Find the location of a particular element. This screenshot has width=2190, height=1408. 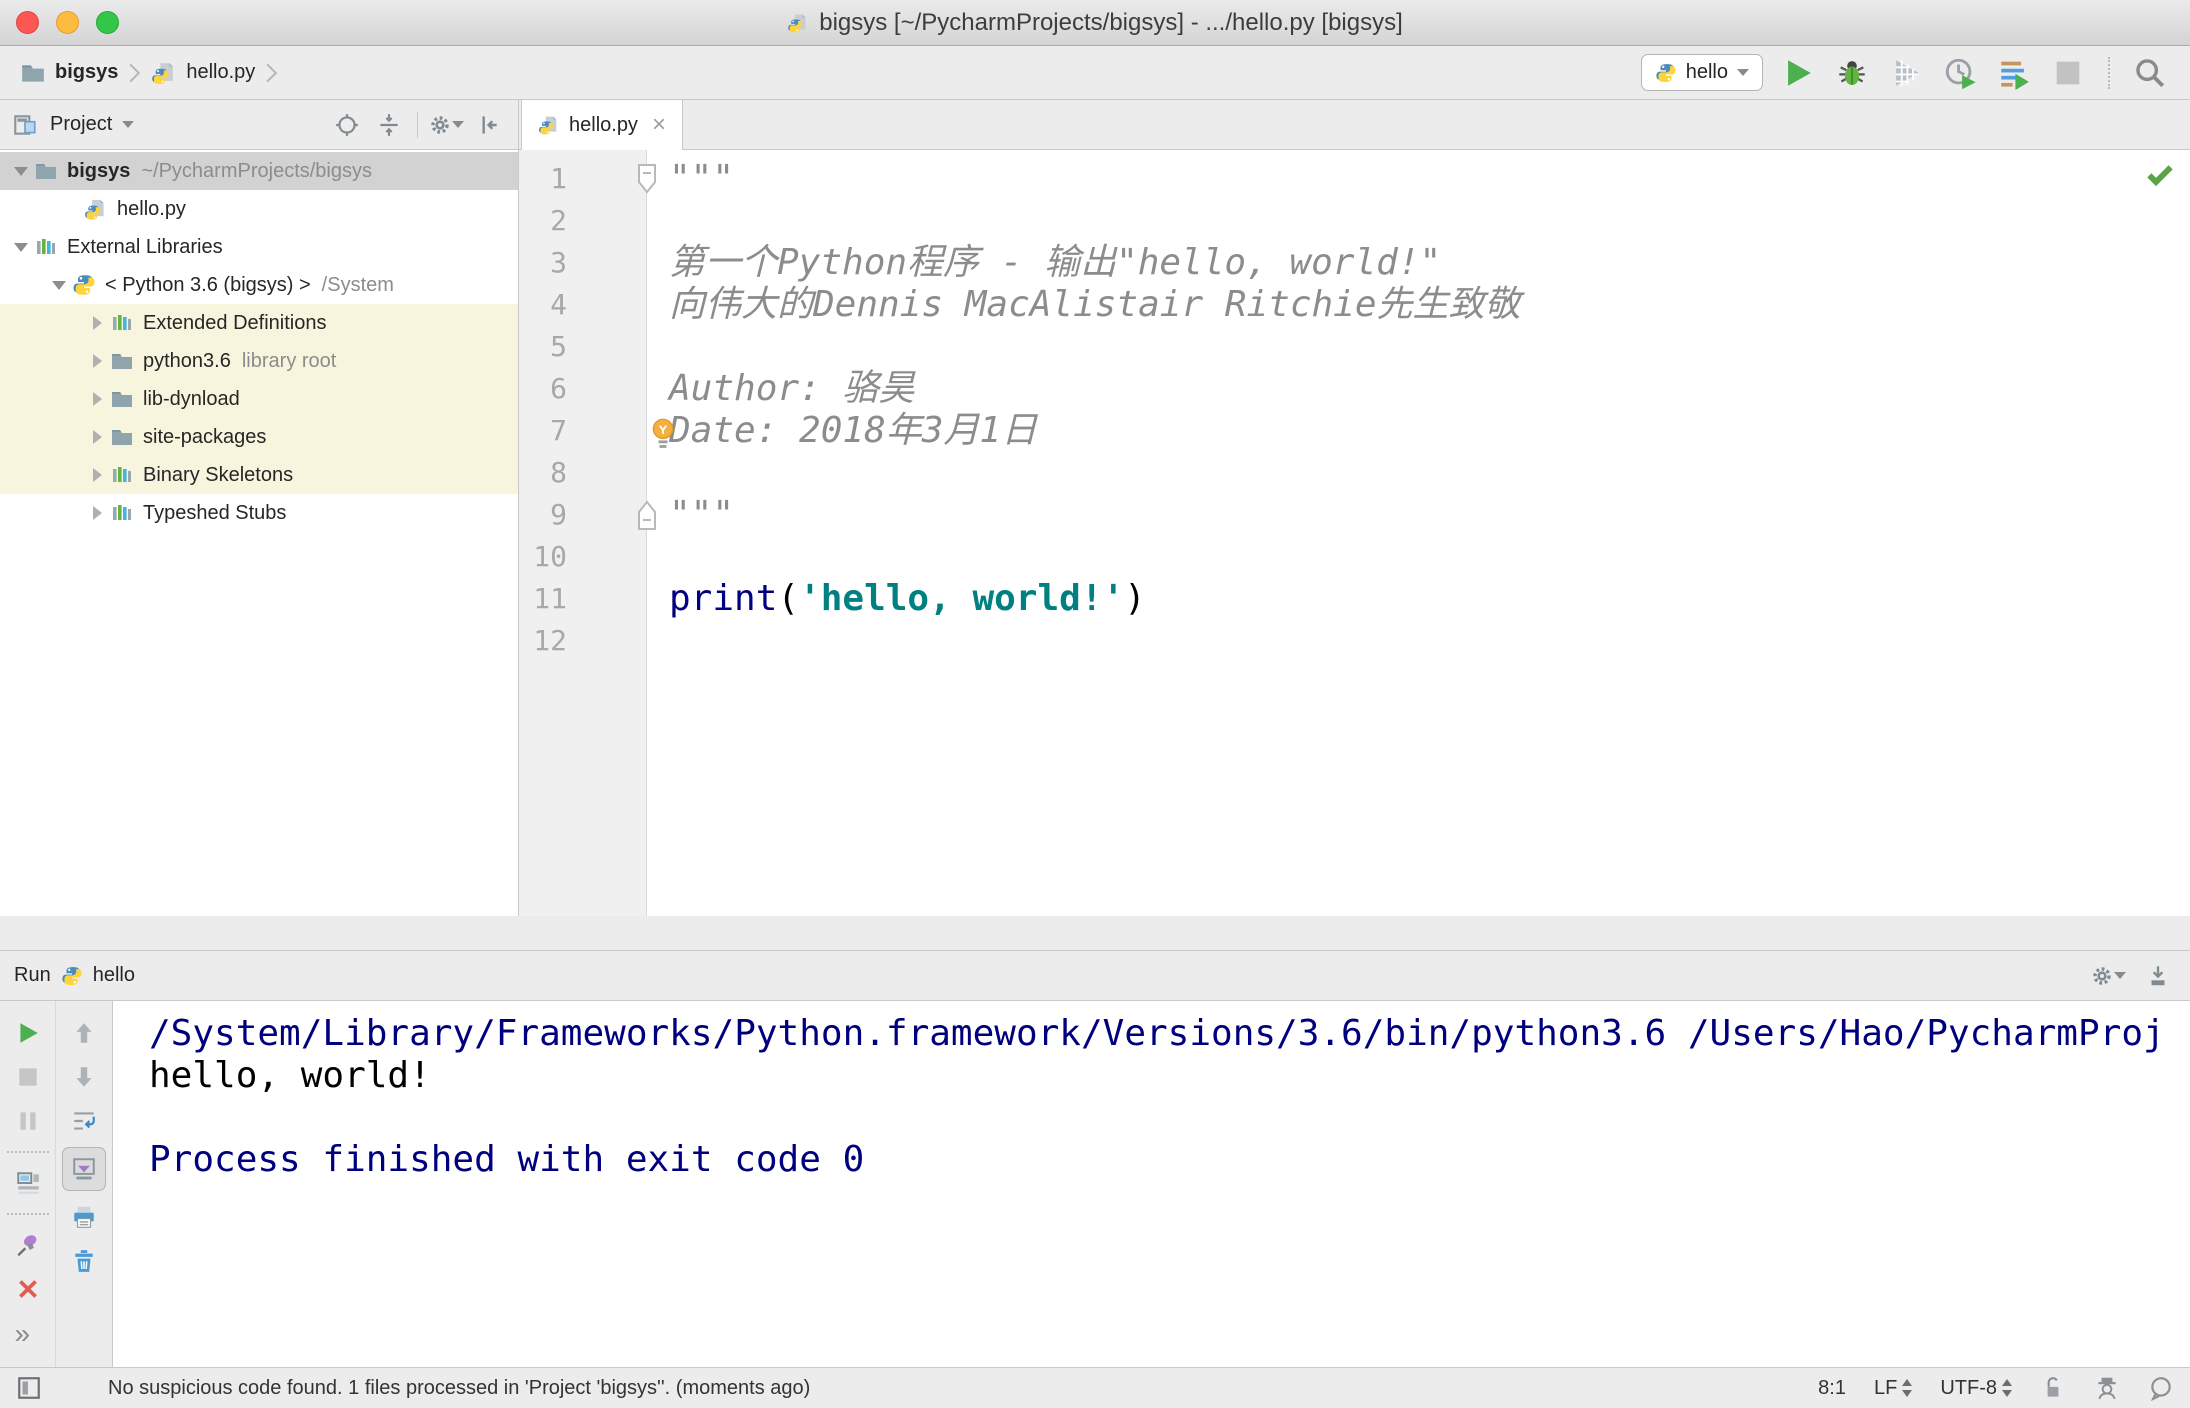

line-separator-widget: LF is located at coordinates (1893, 1388).